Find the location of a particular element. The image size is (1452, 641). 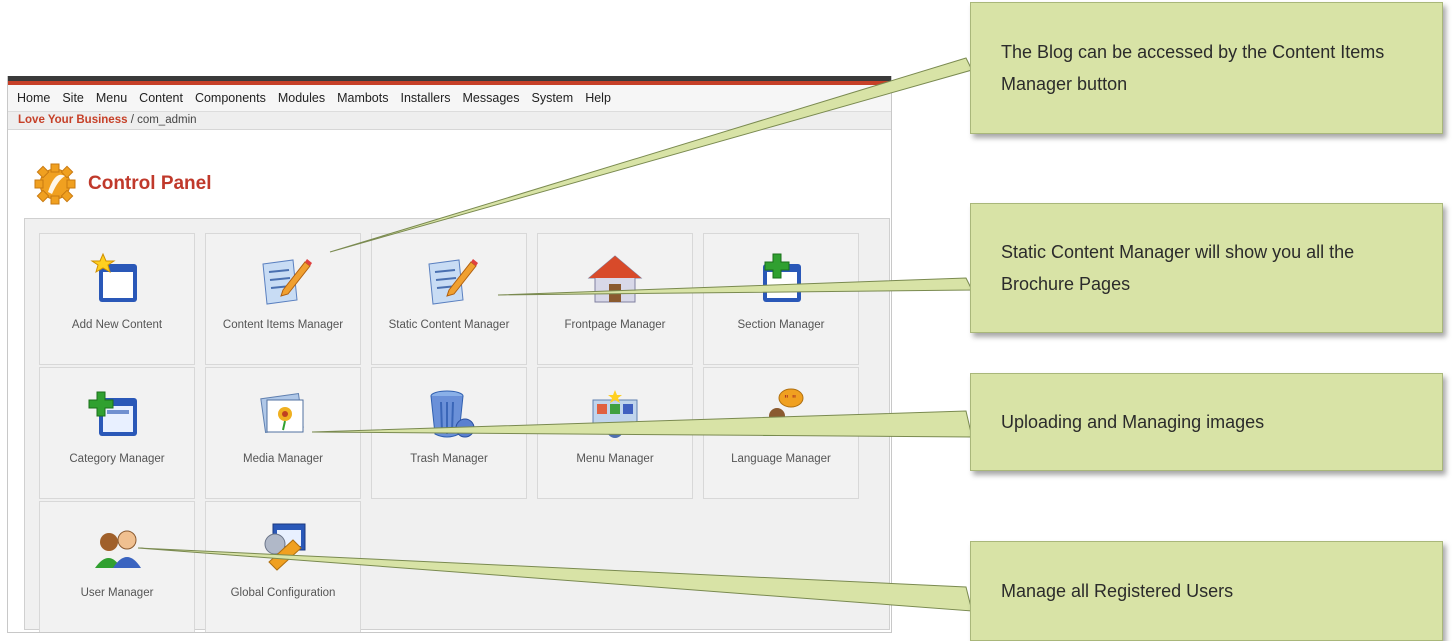

callout-media: Uploading and Managing images is located at coordinates (1206, 422).